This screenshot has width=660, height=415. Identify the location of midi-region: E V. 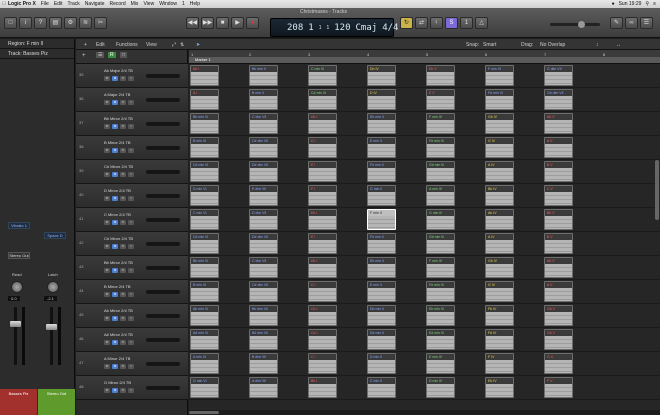
(440, 99).